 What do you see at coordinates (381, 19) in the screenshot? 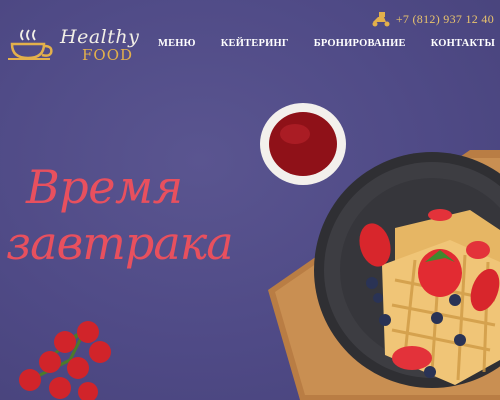
I see `delivery-scooter-icon` at bounding box center [381, 19].